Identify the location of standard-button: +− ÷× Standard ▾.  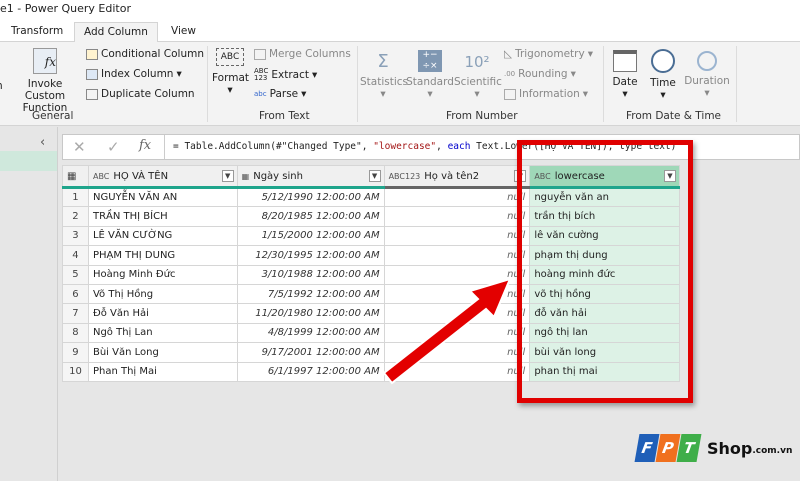
(430, 74).